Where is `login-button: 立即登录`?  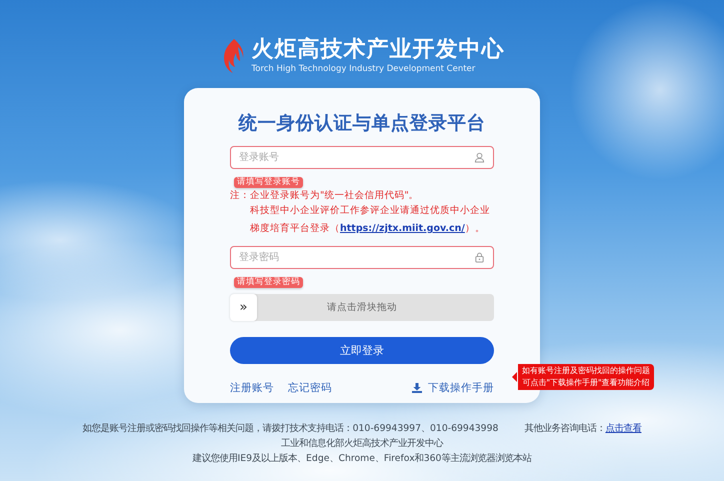 login-button: 立即登录 is located at coordinates (362, 350).